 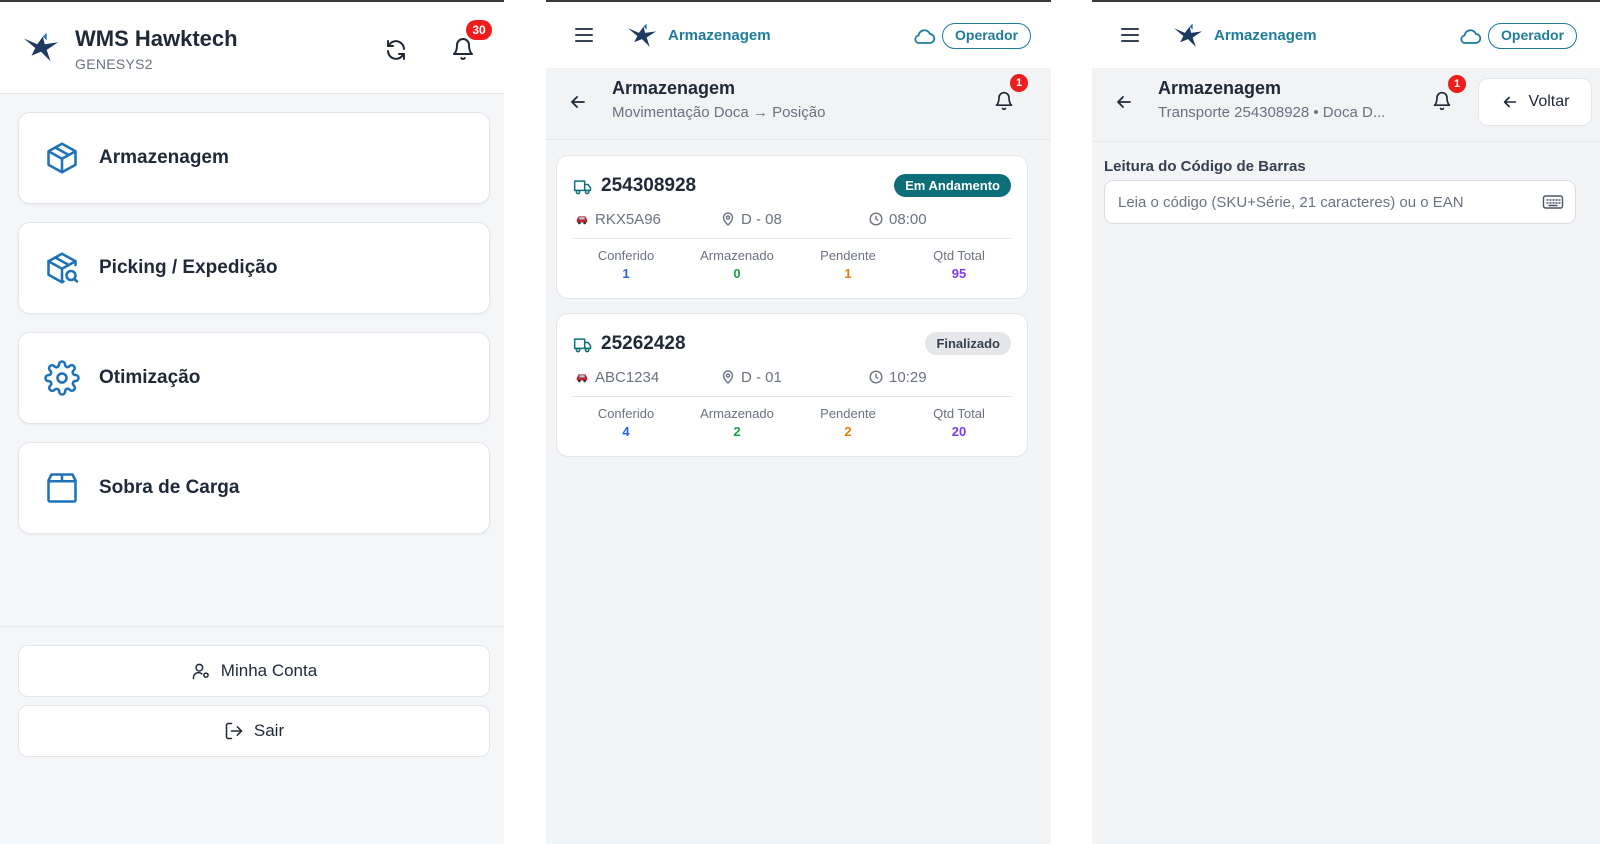 I want to click on time-text: 10:29, so click(x=908, y=377).